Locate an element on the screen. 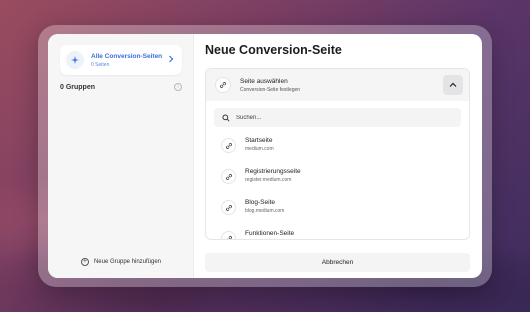 This screenshot has height=312, width=530. list-item-text: Startseite medium.com is located at coordinates (259, 144).